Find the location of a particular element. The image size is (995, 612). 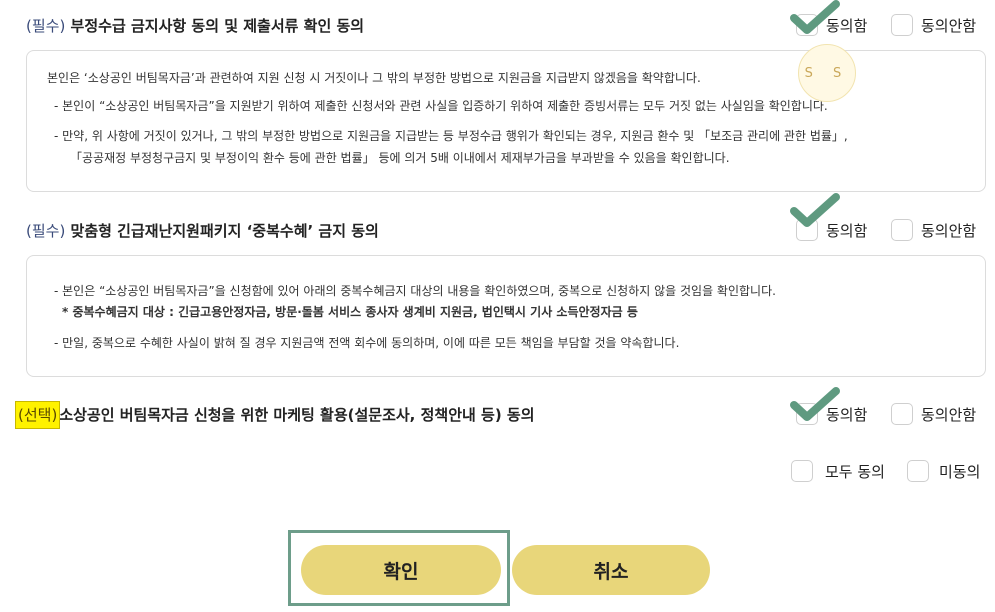

section-2-title-text: 맞춤형 긴급재난지원패키지 ‘중복수혜’ 금지 동의 is located at coordinates (224, 231).